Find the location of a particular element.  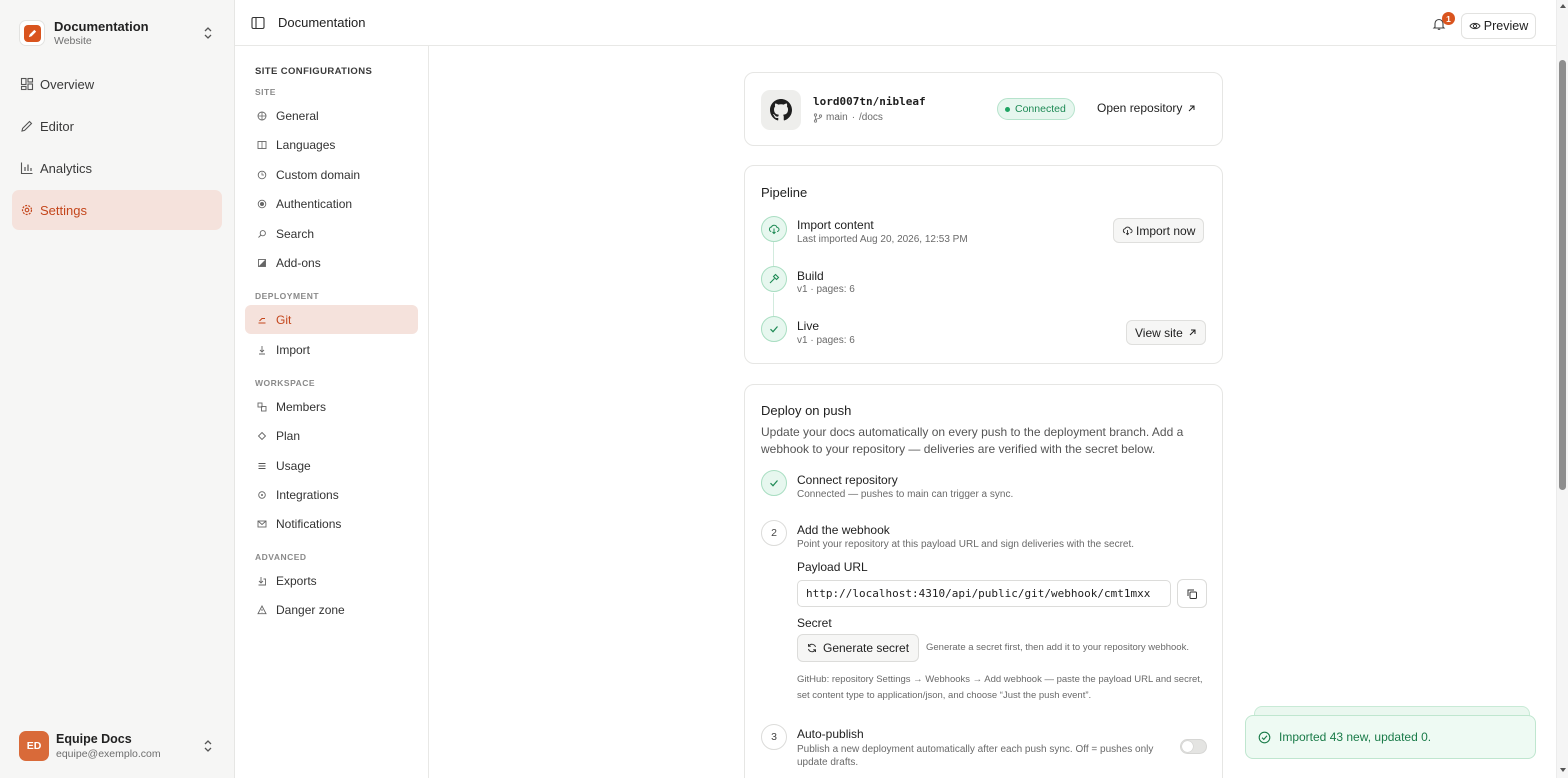

settings-item-general: General is located at coordinates (331, 115).